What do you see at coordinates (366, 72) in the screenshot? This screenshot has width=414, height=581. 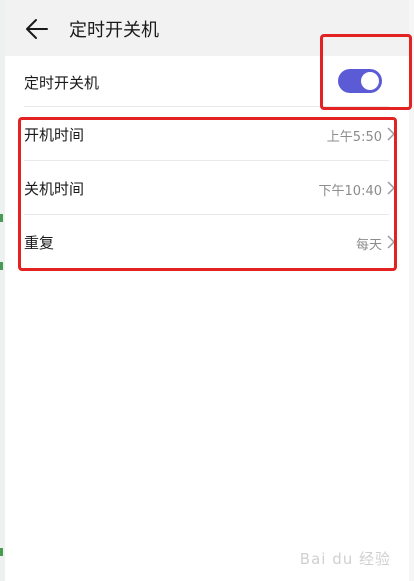 I see `highlight-box-toggle` at bounding box center [366, 72].